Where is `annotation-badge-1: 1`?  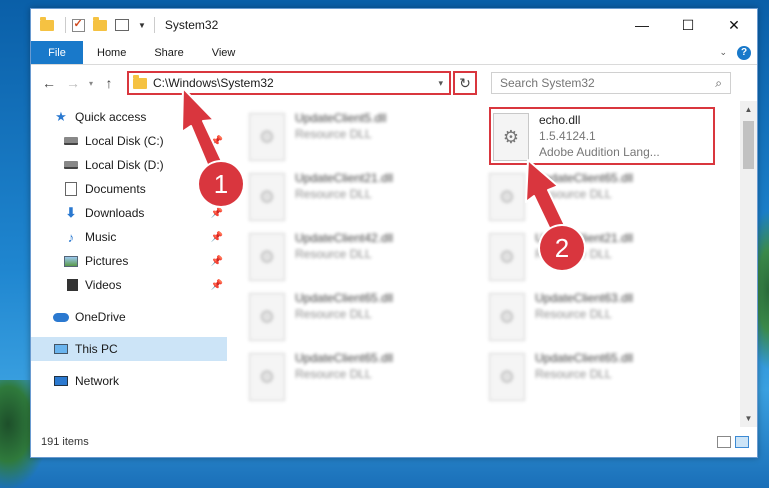
annotation-badge-1: 1 is located at coordinates (221, 184).